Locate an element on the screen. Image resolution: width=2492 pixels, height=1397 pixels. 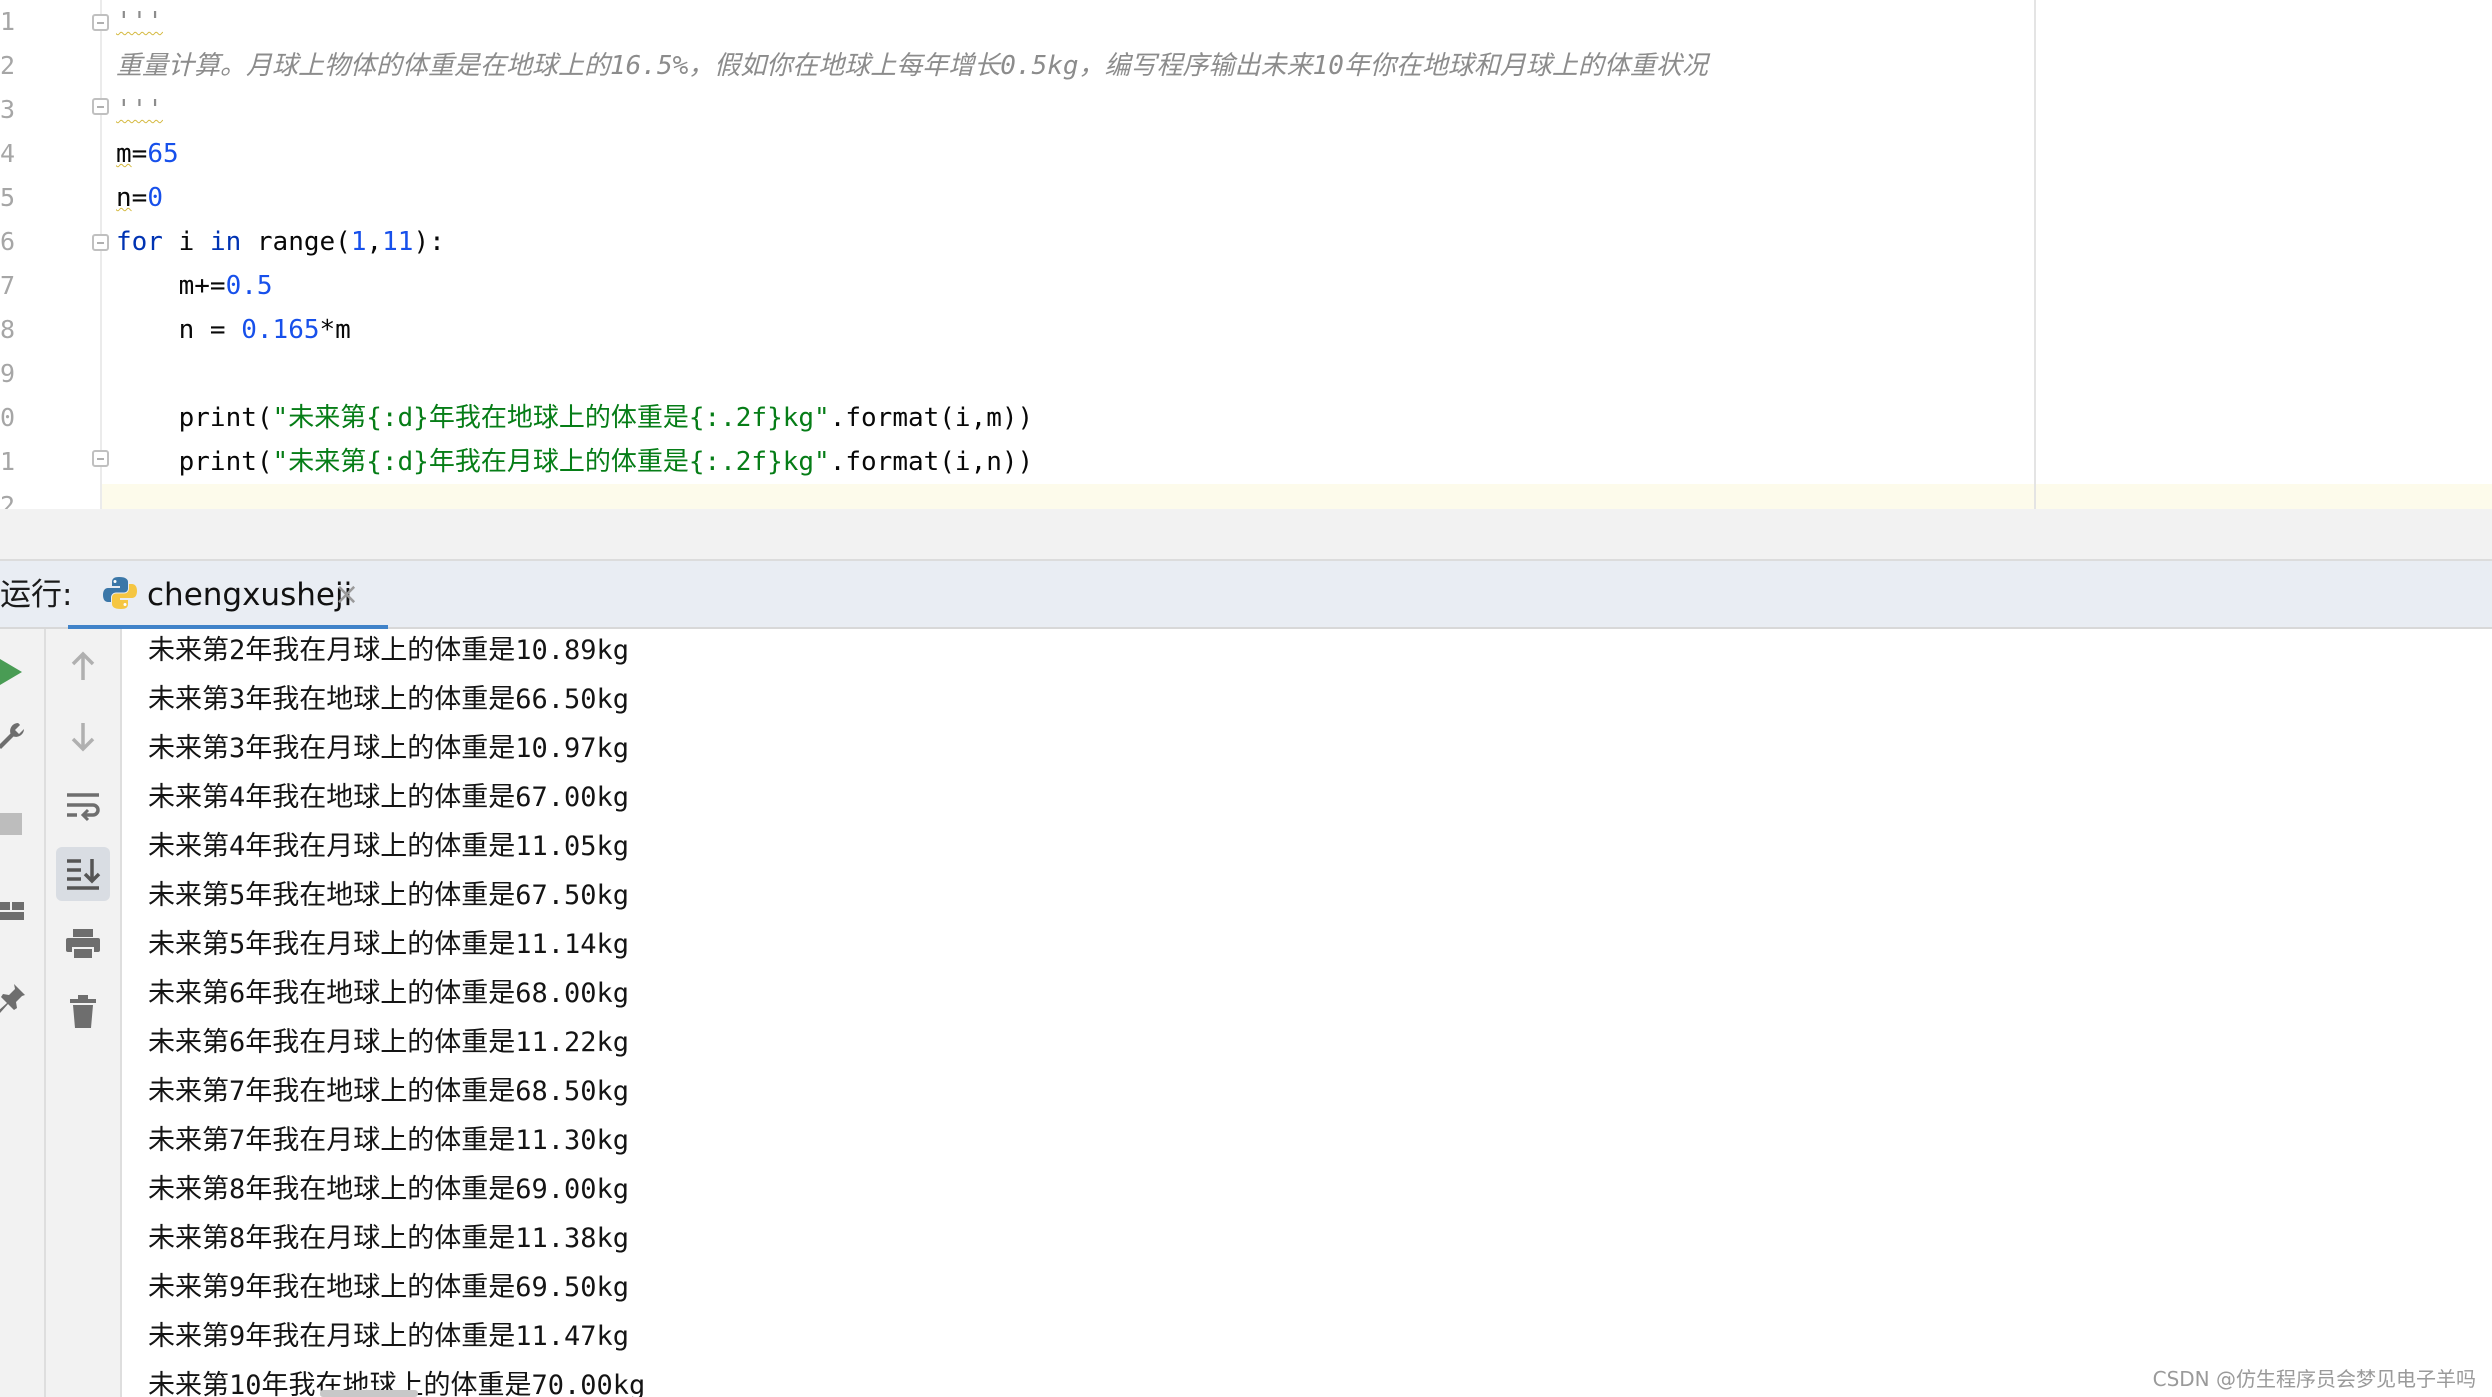
soft-wrap-button is located at coordinates (83, 806).